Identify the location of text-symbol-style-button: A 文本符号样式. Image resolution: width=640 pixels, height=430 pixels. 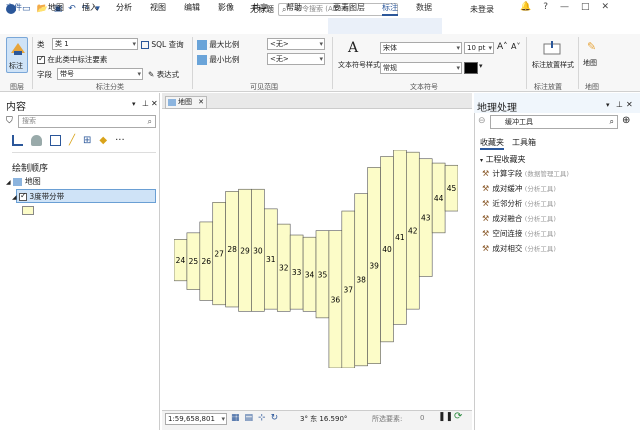
(359, 55).